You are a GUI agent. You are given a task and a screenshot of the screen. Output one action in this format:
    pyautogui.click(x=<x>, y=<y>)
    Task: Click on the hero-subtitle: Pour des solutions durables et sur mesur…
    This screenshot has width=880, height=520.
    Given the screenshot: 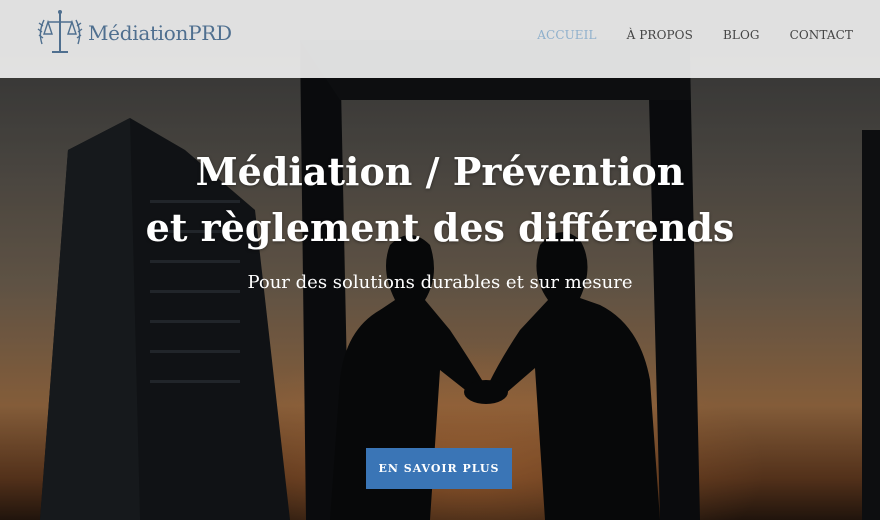 What is the action you would take?
    pyautogui.click(x=440, y=282)
    